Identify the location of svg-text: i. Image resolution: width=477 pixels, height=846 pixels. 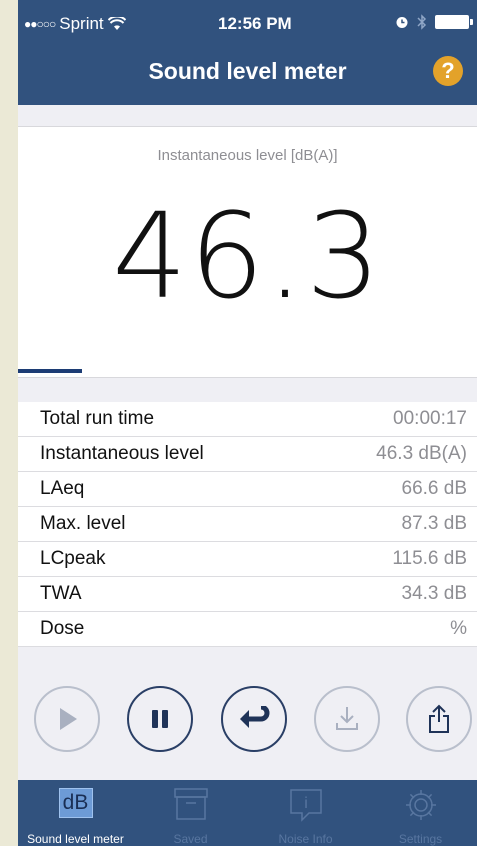
(306, 803).